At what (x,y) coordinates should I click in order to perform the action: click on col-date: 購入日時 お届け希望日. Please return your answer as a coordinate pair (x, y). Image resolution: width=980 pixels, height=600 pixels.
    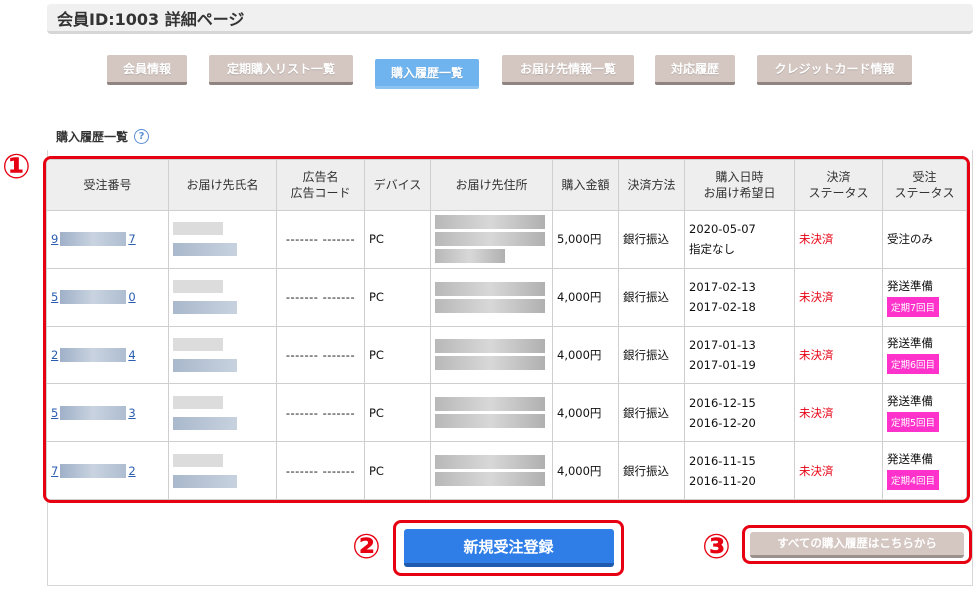
    Looking at the image, I should click on (739, 185).